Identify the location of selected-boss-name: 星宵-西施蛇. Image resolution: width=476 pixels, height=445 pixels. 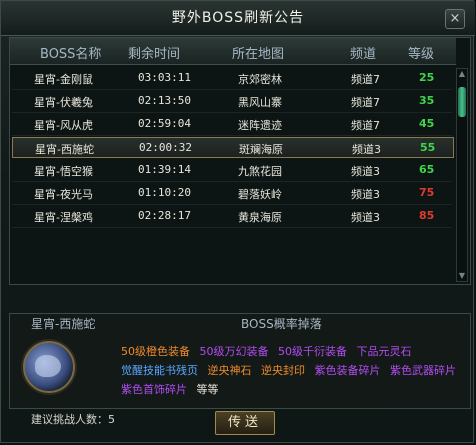
(63, 324).